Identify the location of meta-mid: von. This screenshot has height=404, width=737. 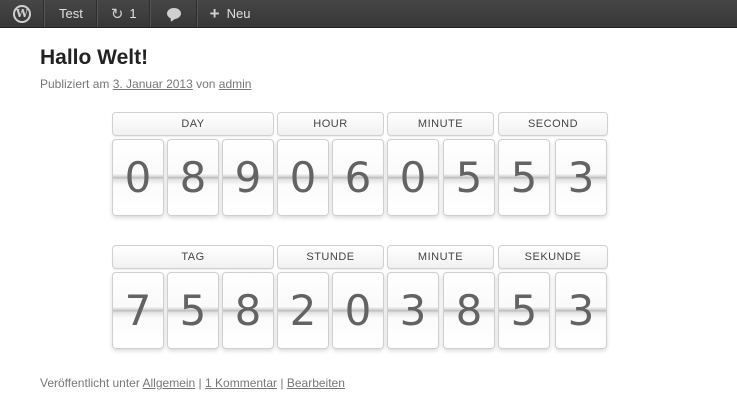
(205, 84).